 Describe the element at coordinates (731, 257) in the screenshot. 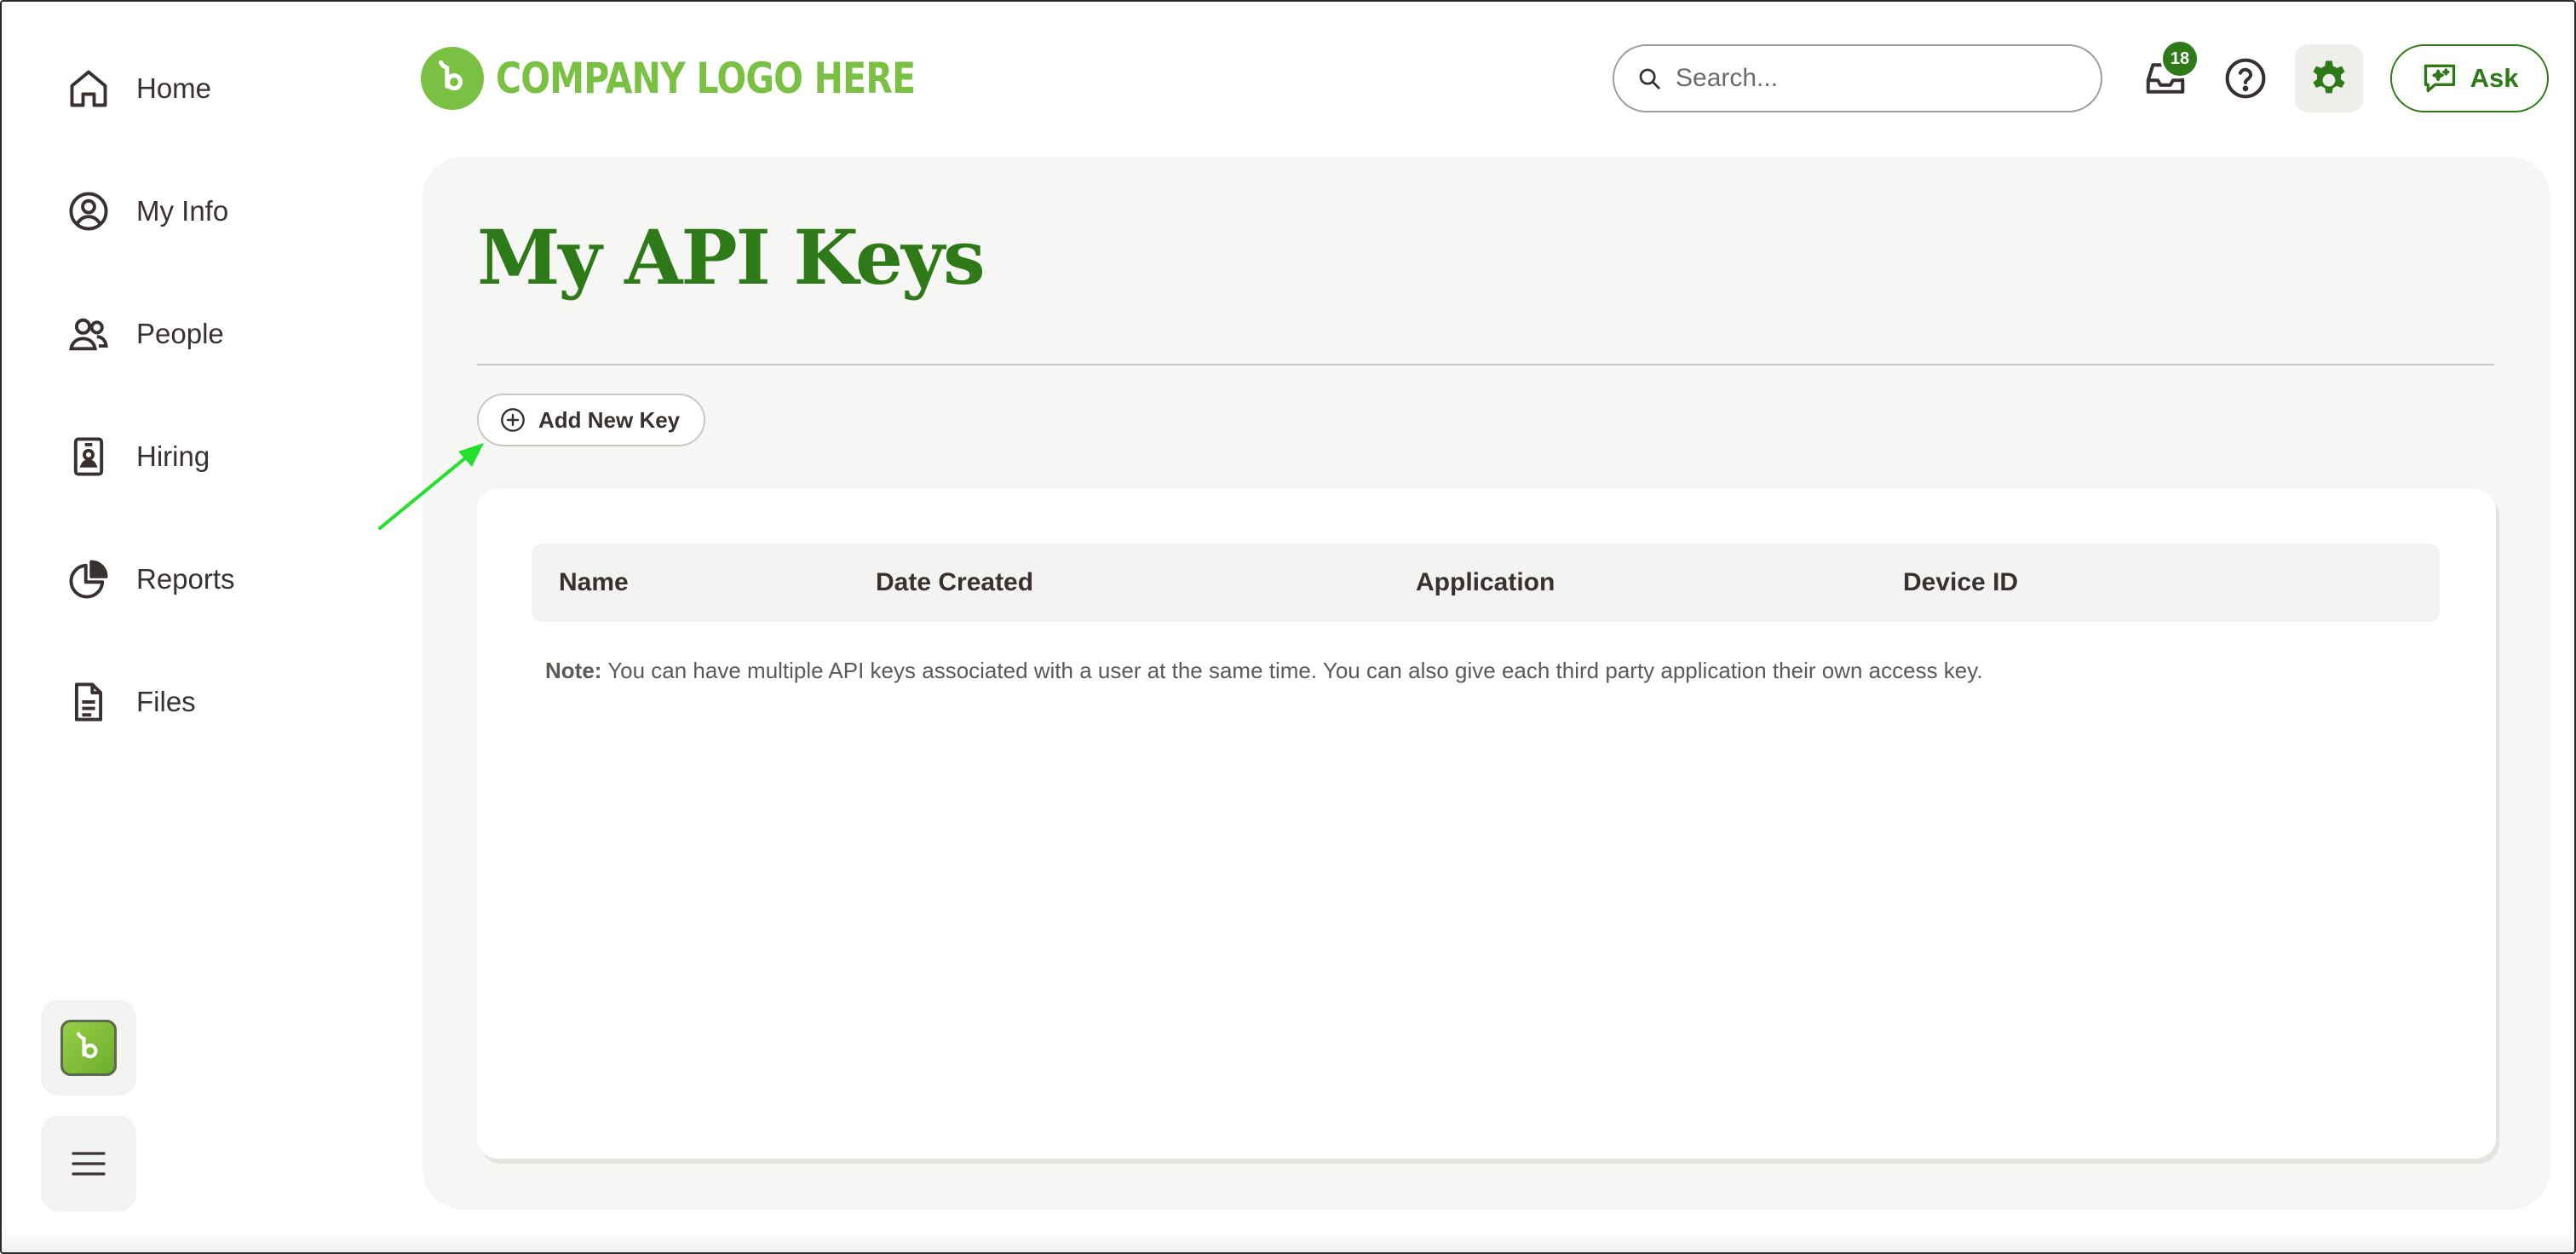

I see `page-title: My API Keys` at that location.